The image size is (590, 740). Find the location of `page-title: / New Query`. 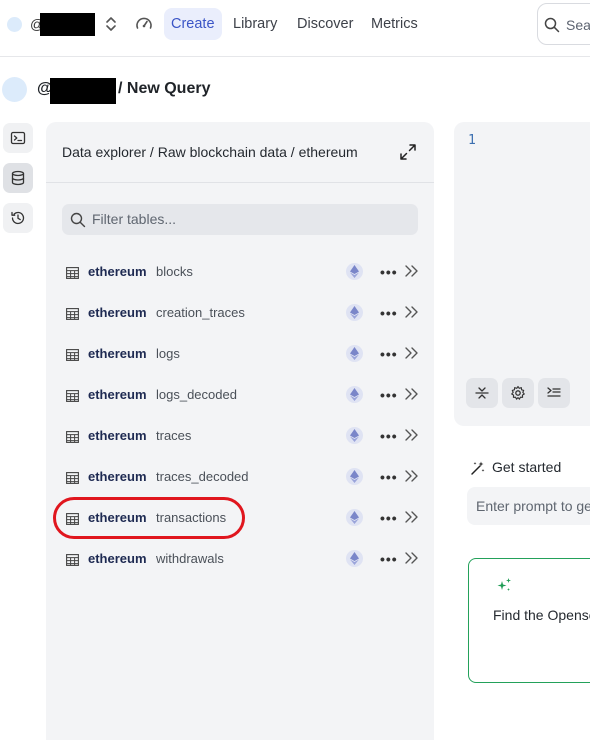

page-title: / New Query is located at coordinates (164, 88).